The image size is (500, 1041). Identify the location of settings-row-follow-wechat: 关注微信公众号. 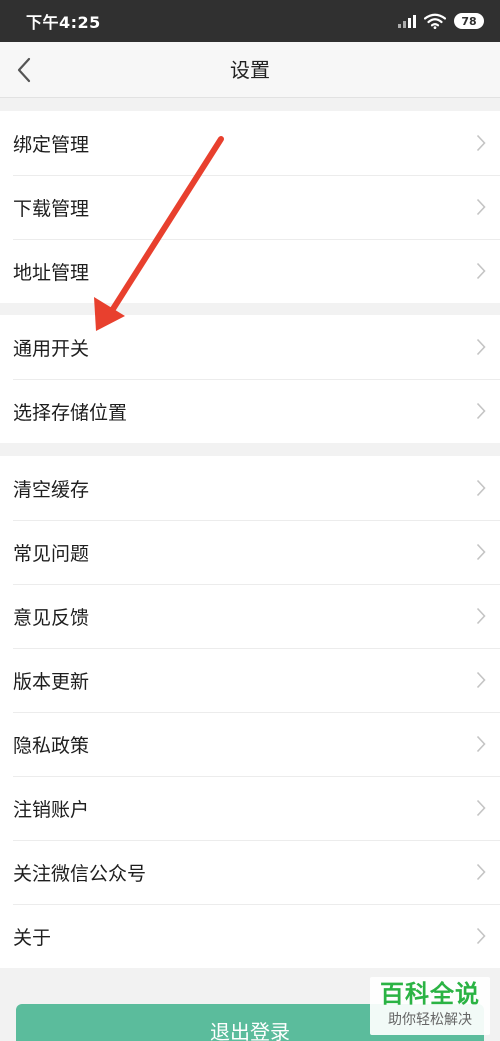
(250, 872).